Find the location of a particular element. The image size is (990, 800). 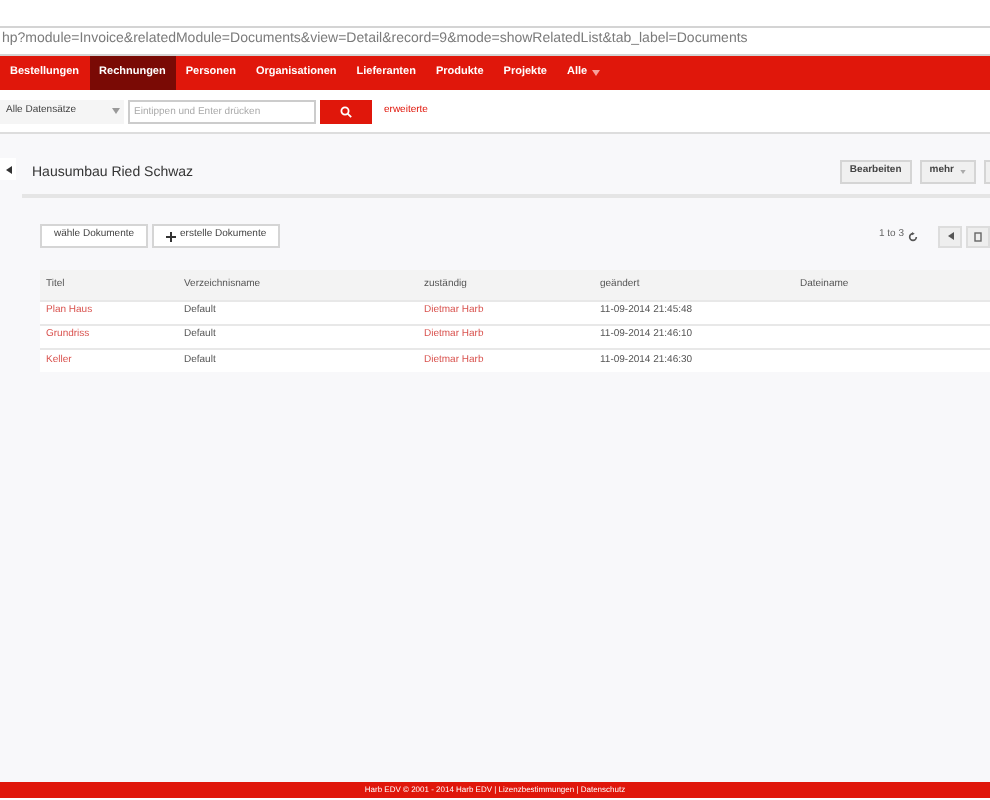

refresh-icon is located at coordinates (913, 236).